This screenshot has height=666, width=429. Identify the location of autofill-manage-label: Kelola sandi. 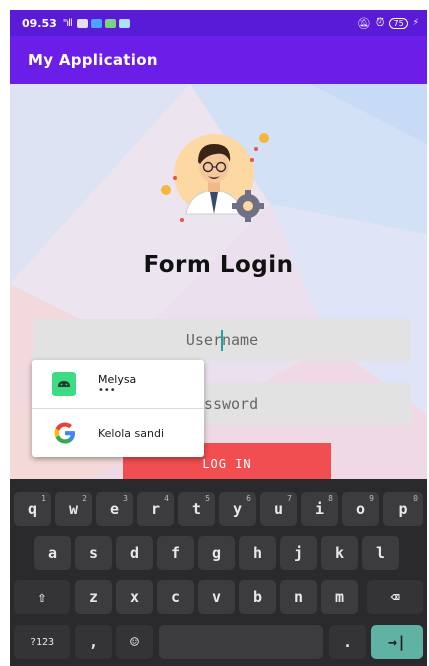
(131, 433).